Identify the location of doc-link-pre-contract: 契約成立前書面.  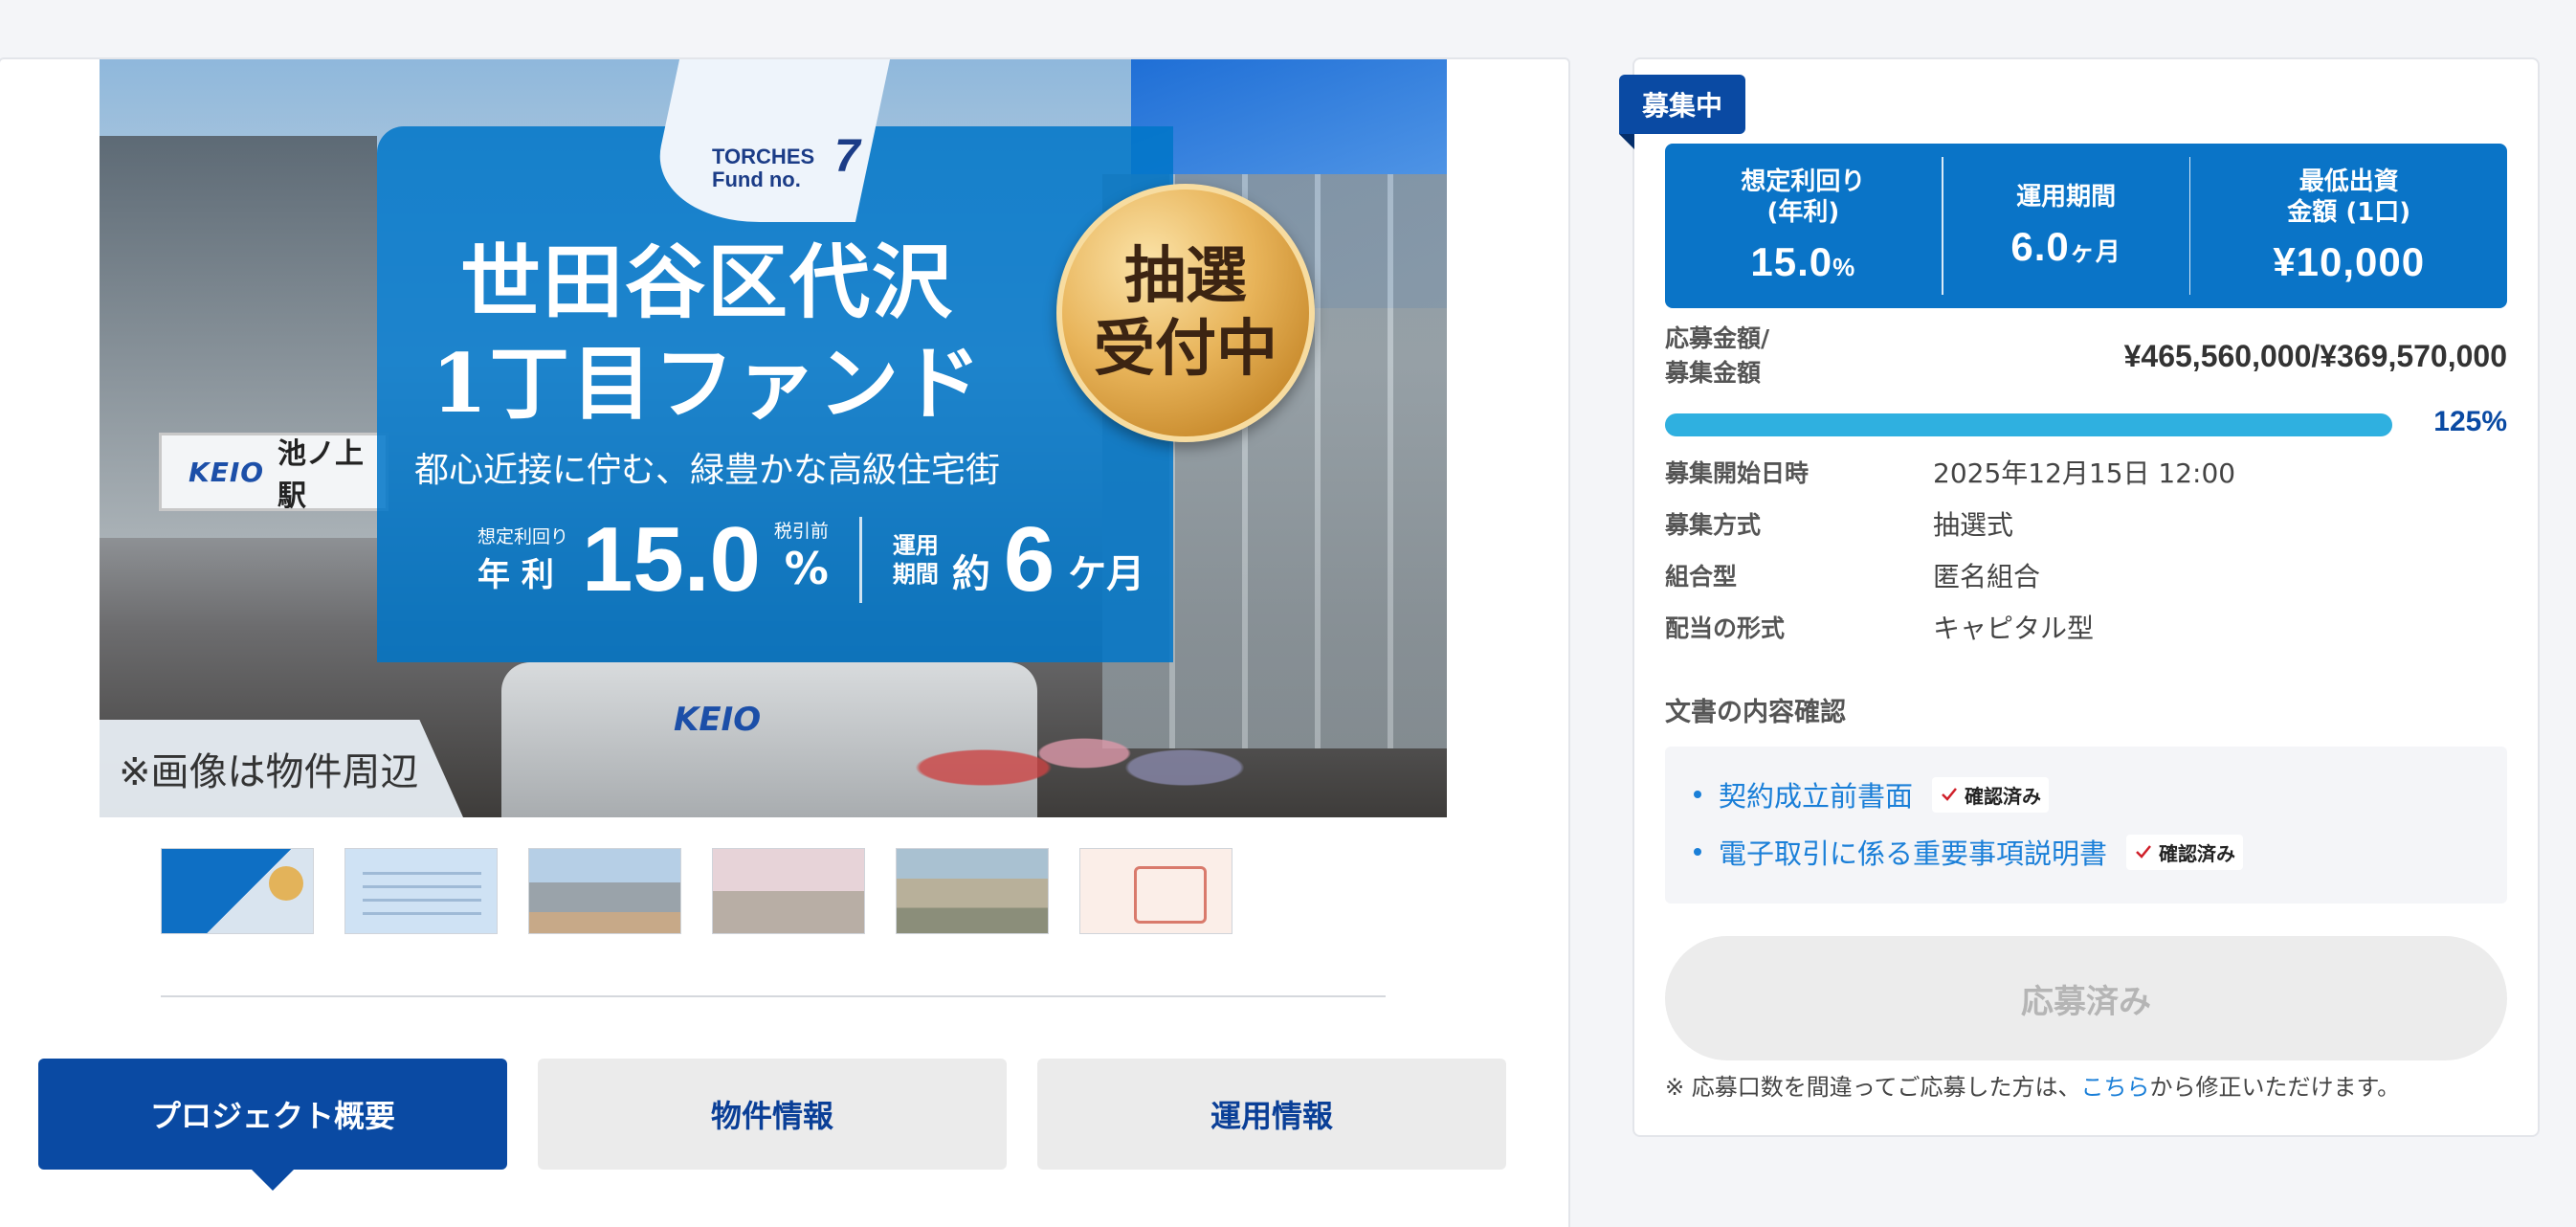
(1816, 794).